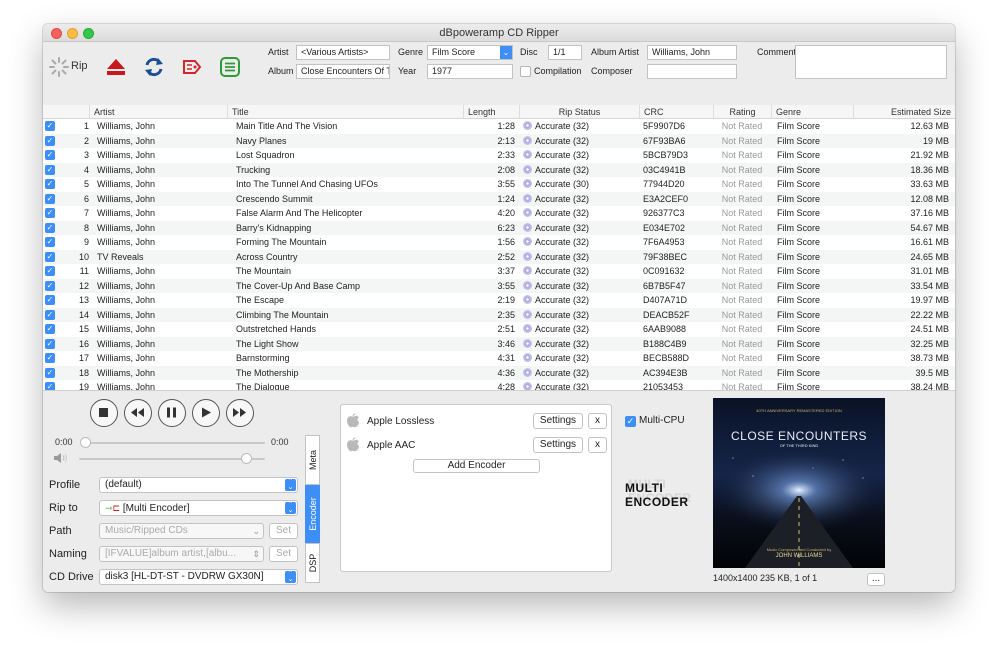 The width and height of the screenshot is (997, 653). What do you see at coordinates (181, 554) in the screenshot?
I see `naming-select: [IFVALUE]album artist,[albu... ⇕` at bounding box center [181, 554].